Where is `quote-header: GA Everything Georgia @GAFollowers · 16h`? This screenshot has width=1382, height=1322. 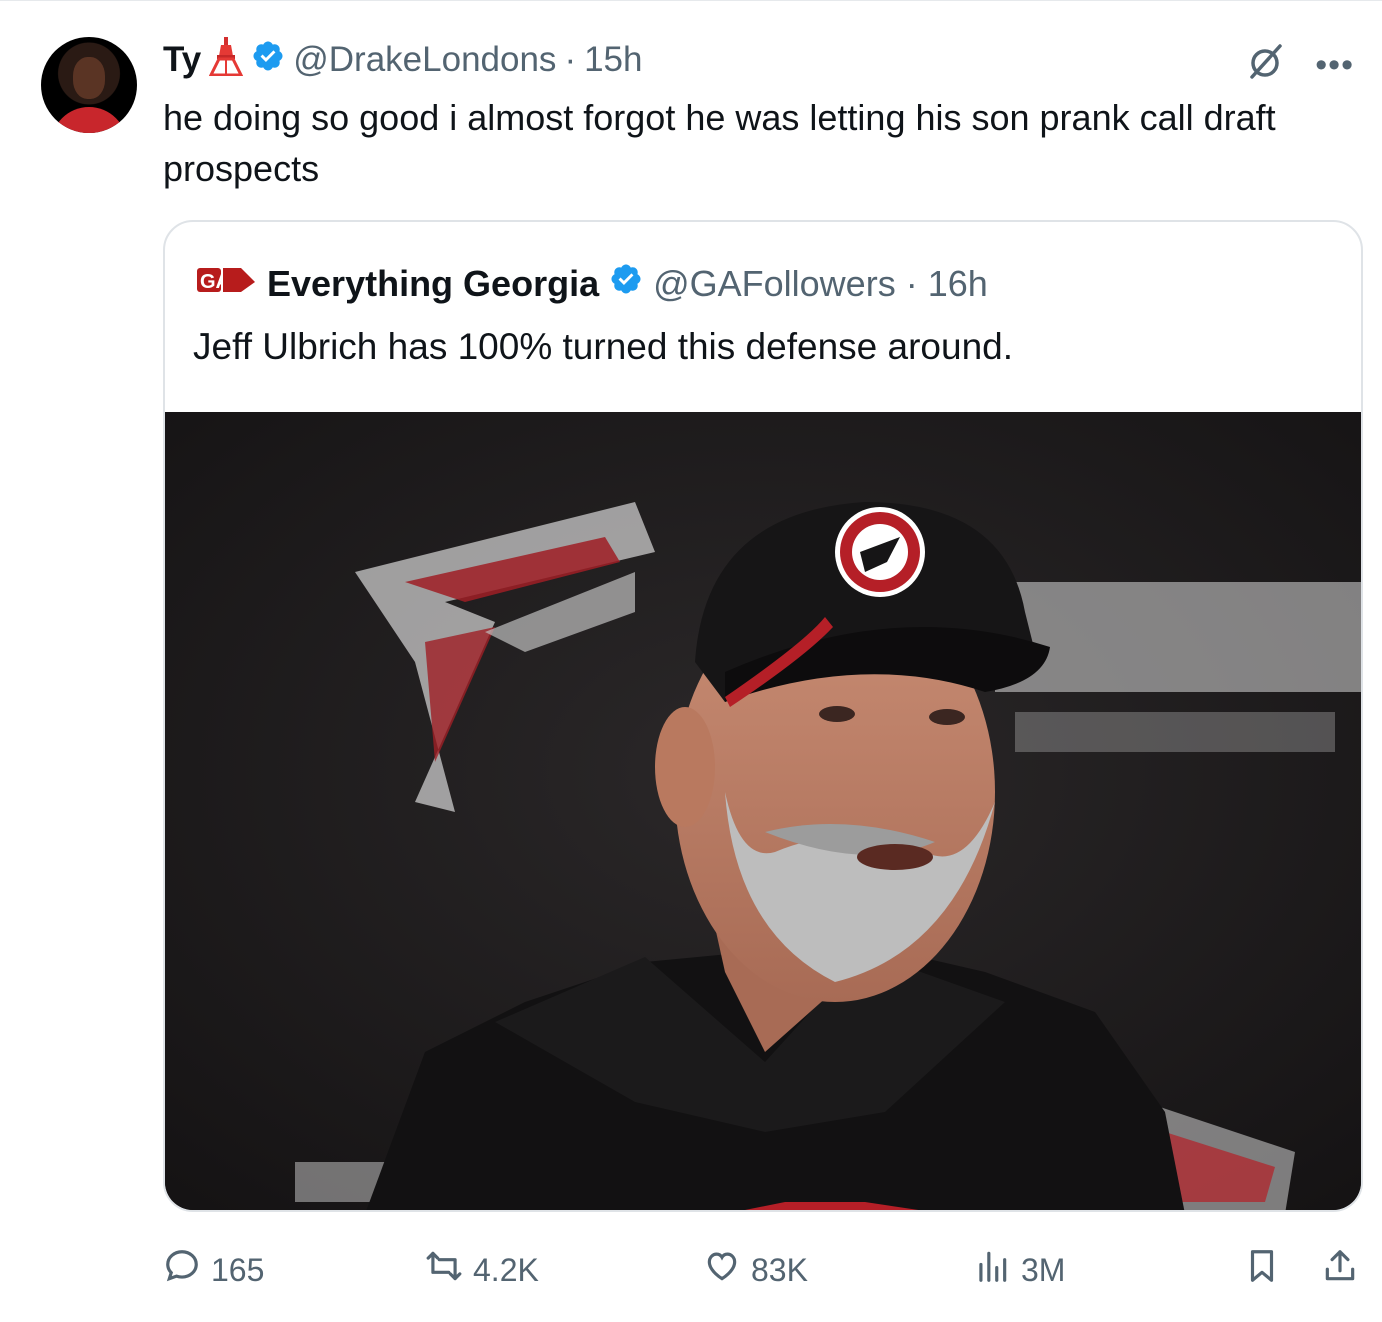 quote-header: GA Everything Georgia @GAFollowers · 16h is located at coordinates (592, 283).